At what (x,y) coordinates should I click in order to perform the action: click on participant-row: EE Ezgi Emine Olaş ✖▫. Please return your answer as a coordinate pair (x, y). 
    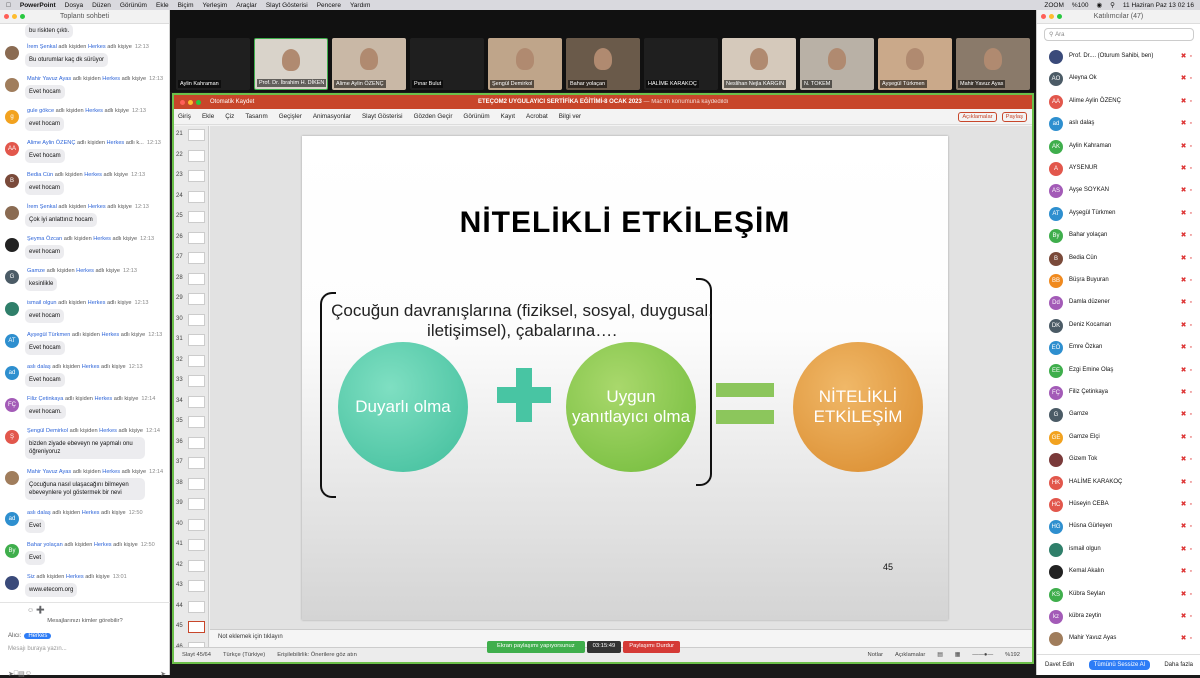
    Looking at the image, I should click on (1118, 371).